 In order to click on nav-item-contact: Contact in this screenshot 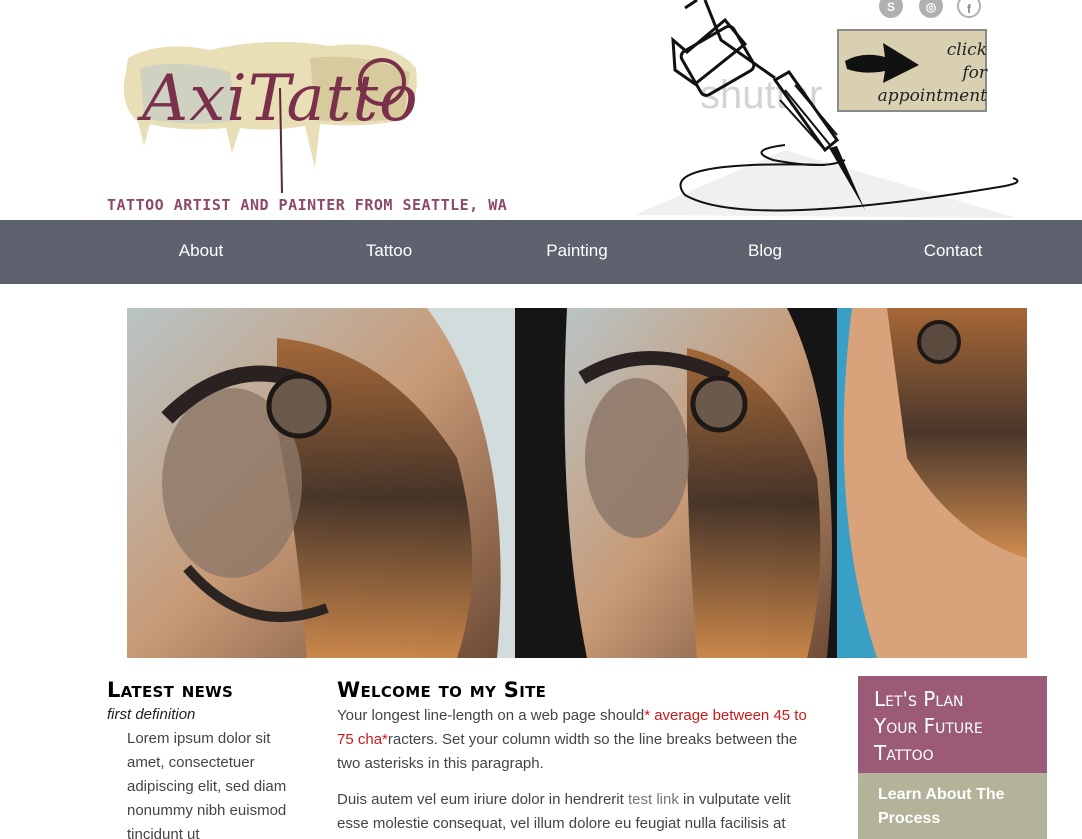, I will do `click(953, 252)`.